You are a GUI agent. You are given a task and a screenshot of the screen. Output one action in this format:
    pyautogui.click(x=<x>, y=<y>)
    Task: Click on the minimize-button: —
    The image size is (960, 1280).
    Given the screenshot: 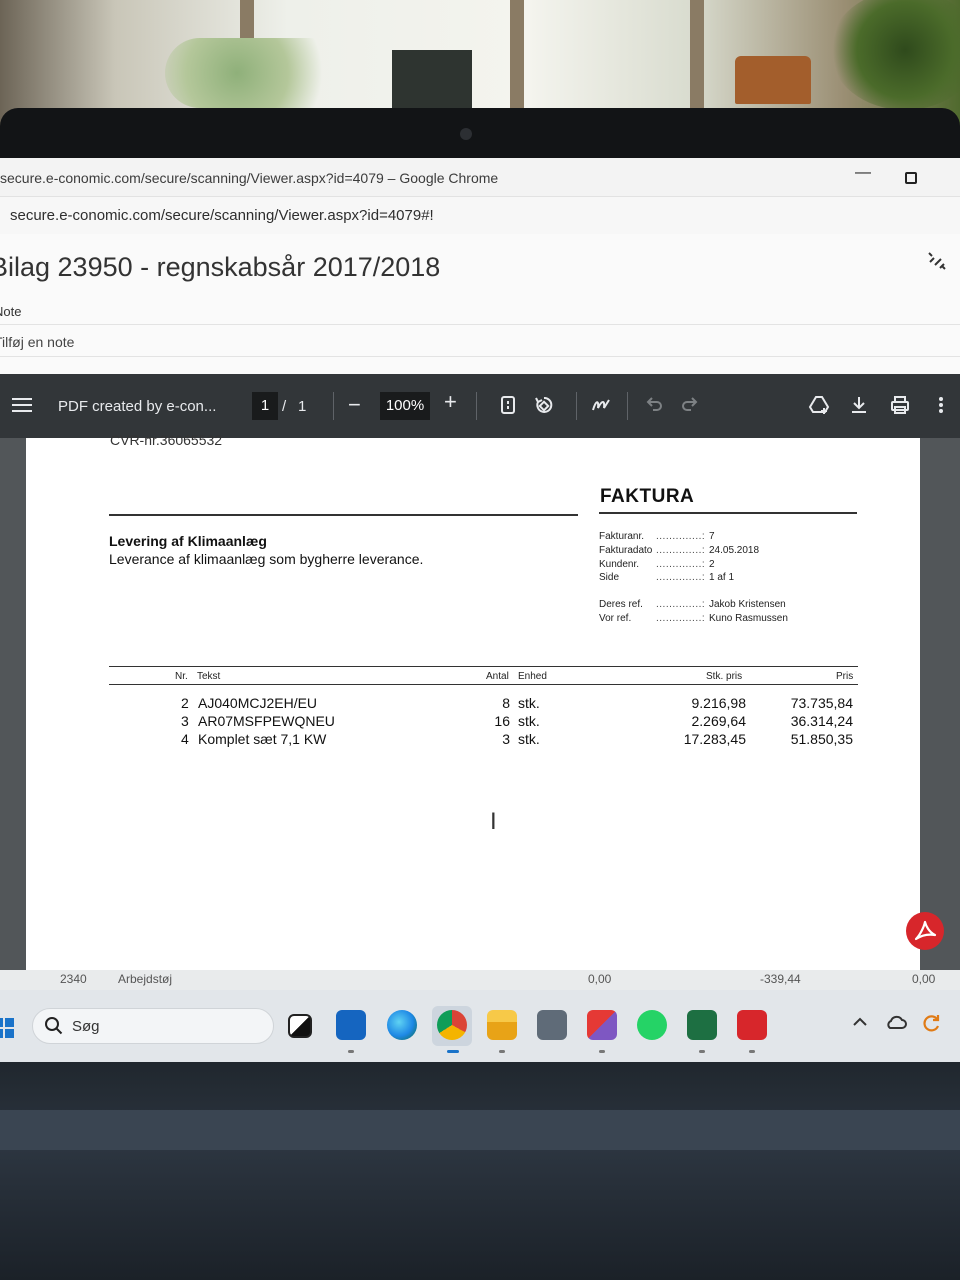 What is the action you would take?
    pyautogui.click(x=863, y=173)
    